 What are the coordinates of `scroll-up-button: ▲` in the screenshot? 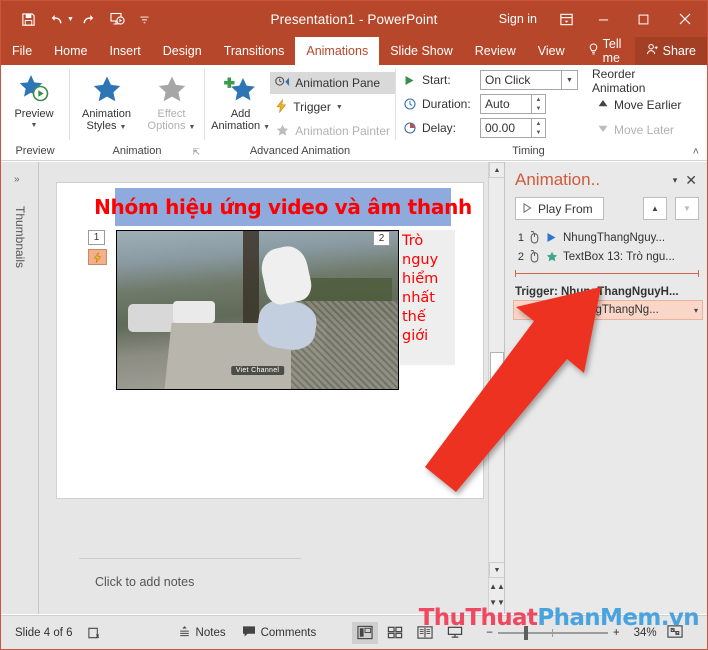 It's located at (497, 170).